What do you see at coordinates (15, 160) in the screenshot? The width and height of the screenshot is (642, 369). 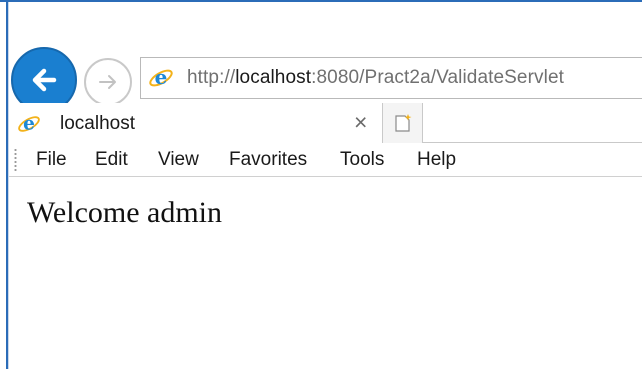 I see `menu-grip-handle` at bounding box center [15, 160].